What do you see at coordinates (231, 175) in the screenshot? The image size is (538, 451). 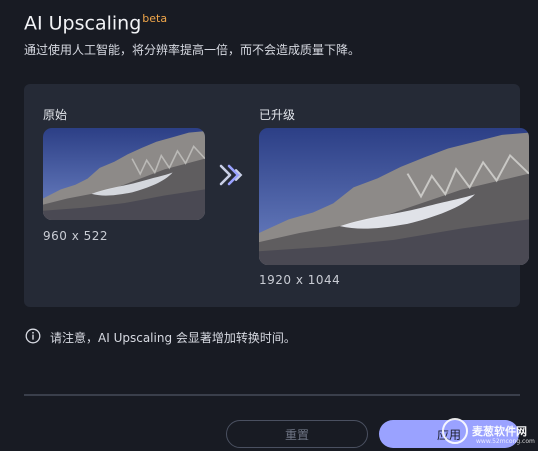 I see `double-chevron-right-icon` at bounding box center [231, 175].